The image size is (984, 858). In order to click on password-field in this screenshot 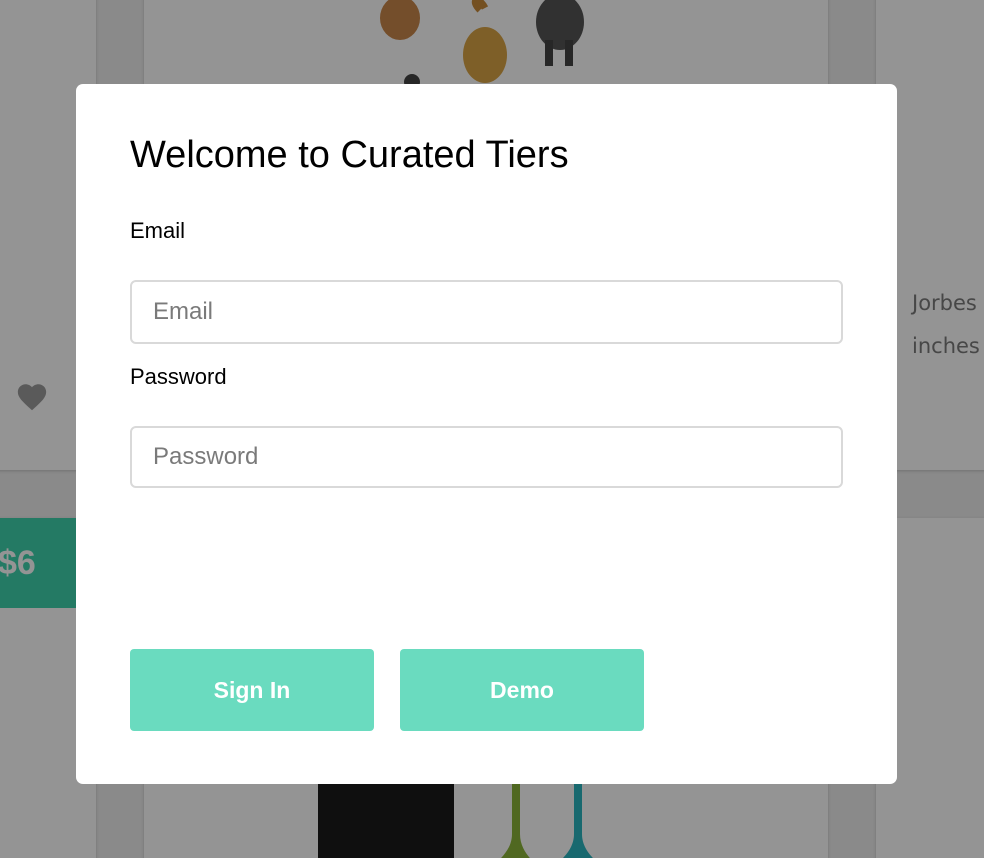, I will do `click(486, 457)`.